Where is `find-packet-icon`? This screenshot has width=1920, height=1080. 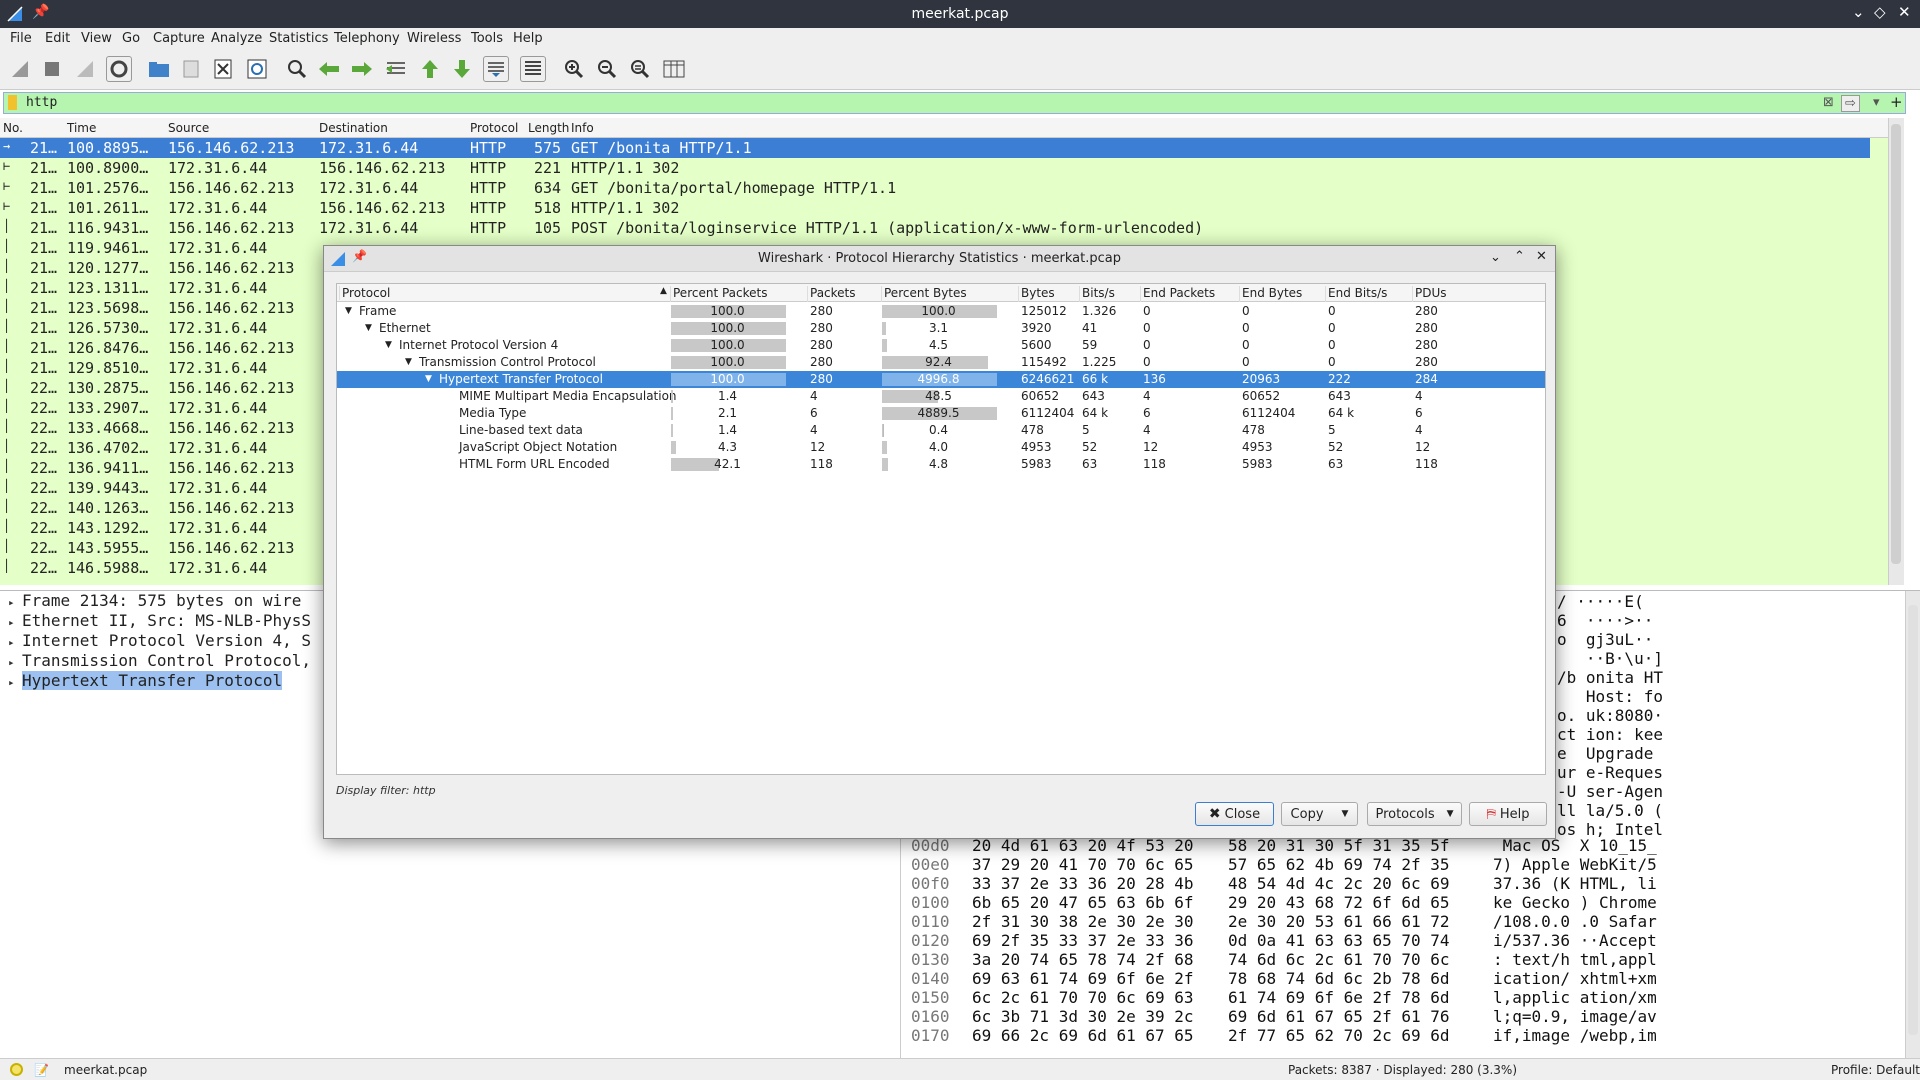 find-packet-icon is located at coordinates (297, 69).